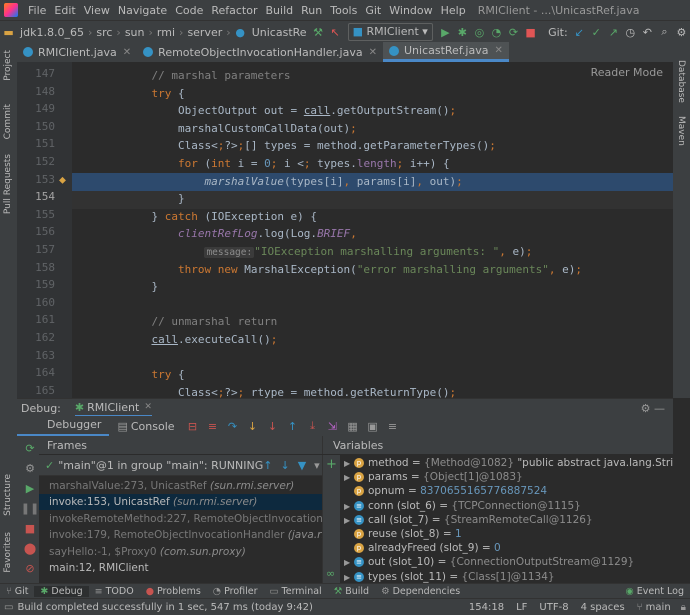 The height and width of the screenshot is (615, 690). I want to click on tool-problems: ●Problems, so click(173, 591).